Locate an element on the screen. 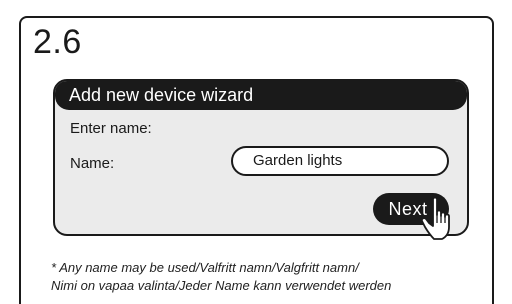 This screenshot has width=512, height=304. step-number: 2.6 is located at coordinates (57, 42).